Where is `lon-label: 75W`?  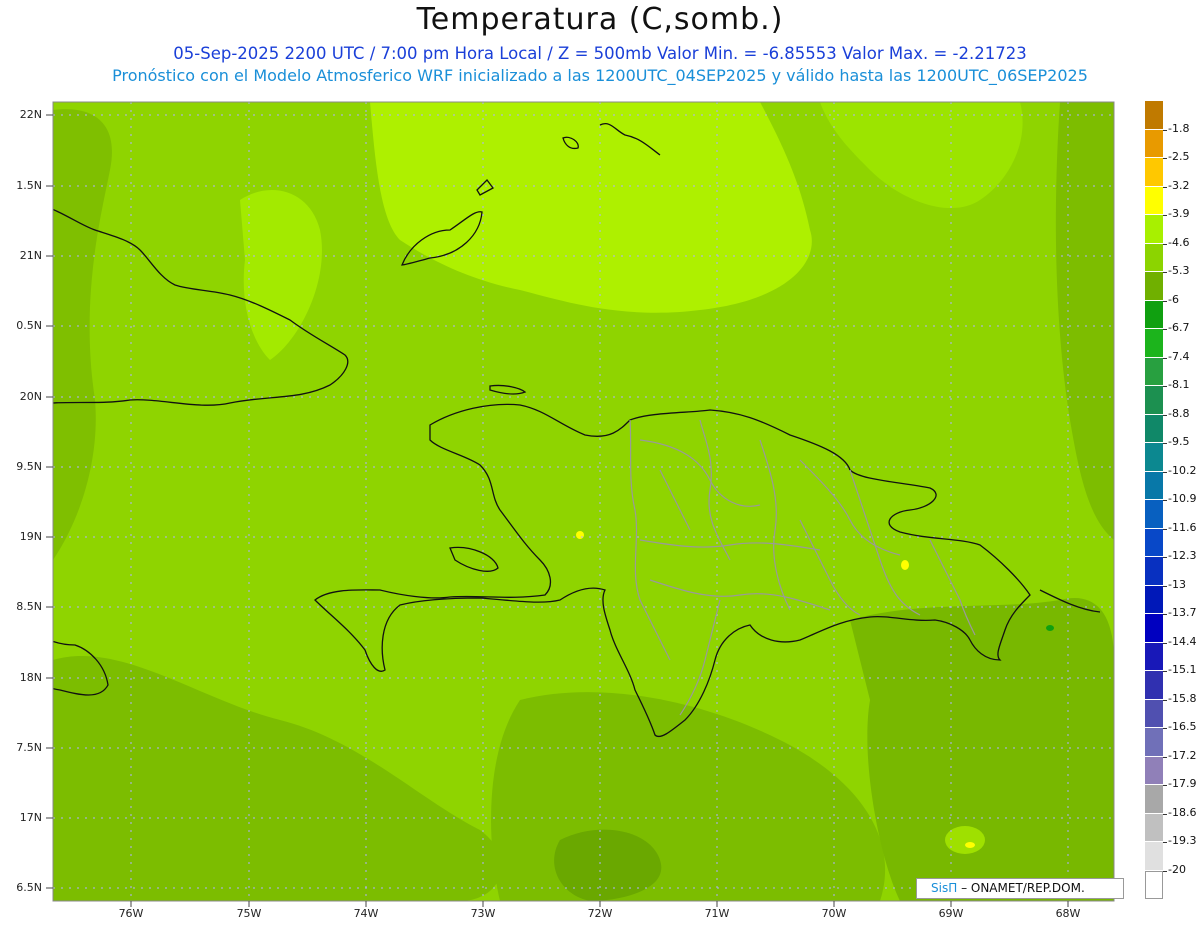 lon-label: 75W is located at coordinates (249, 913).